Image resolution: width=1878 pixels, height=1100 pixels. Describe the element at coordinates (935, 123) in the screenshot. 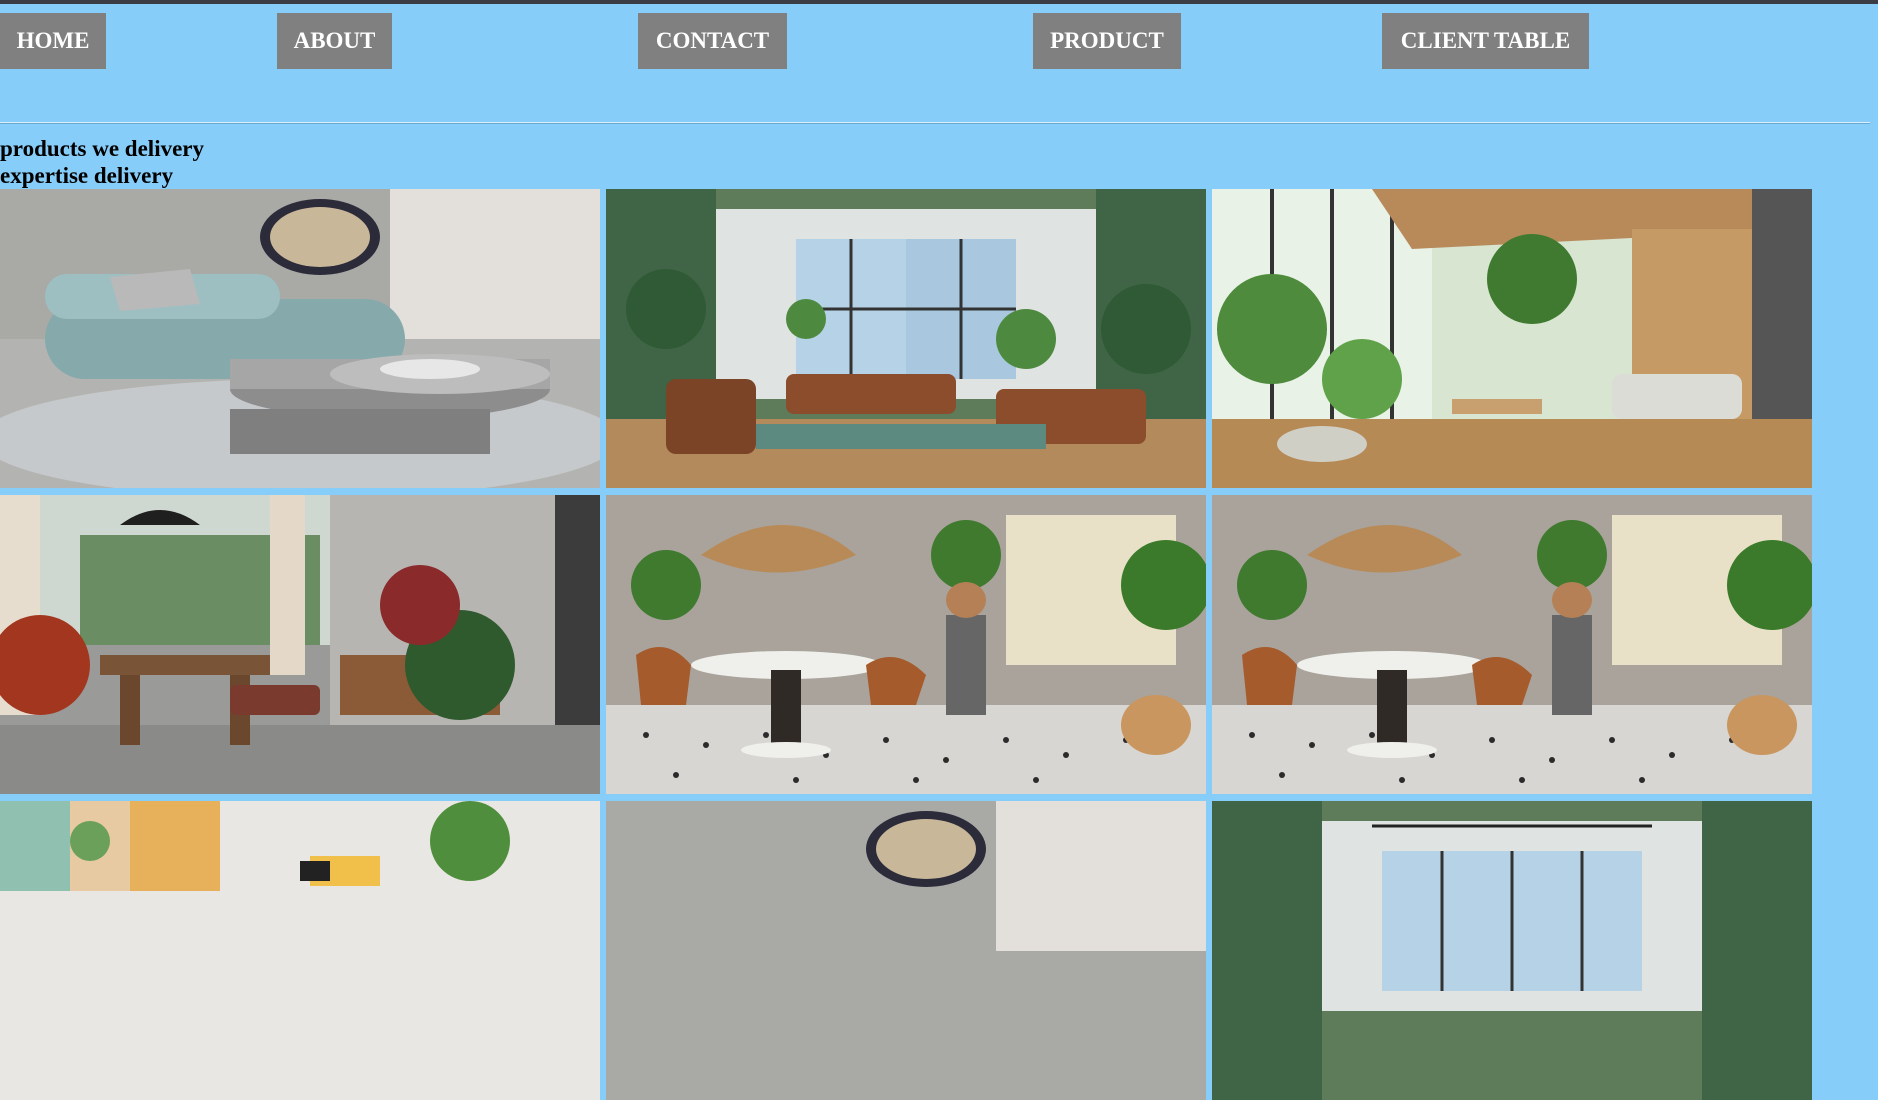

I see `horizontal-rule` at that location.